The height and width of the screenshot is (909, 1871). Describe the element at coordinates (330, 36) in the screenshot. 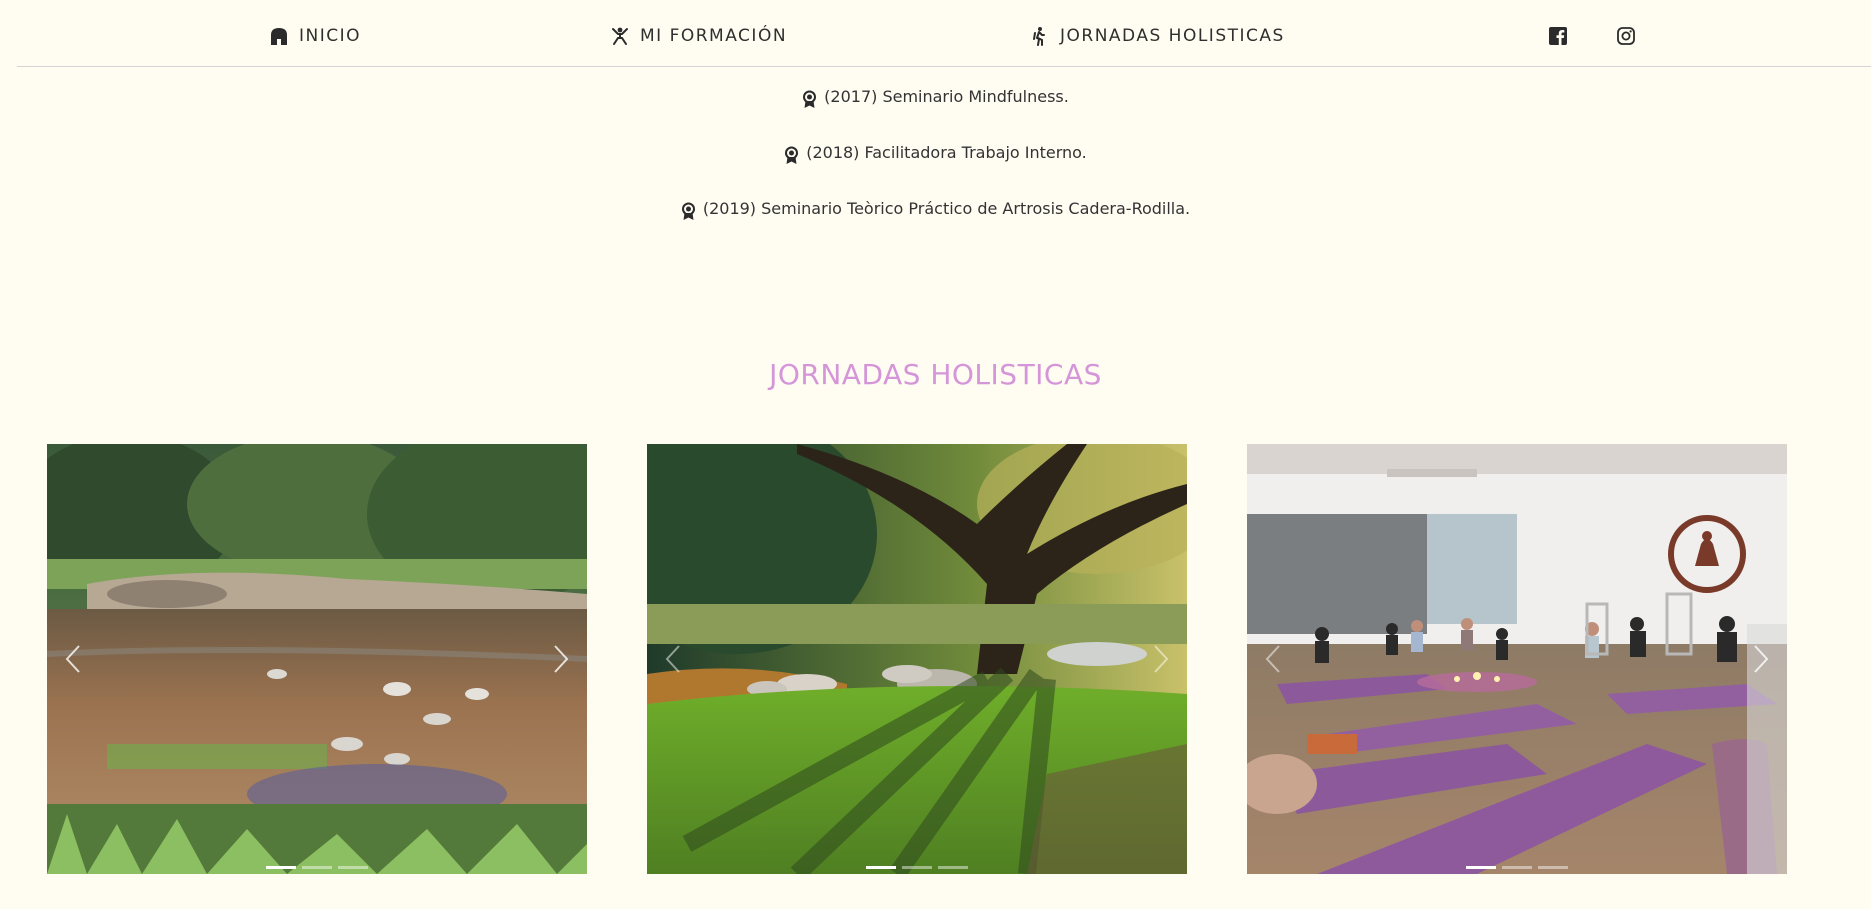

I see `nav-item-label: INICIO` at that location.